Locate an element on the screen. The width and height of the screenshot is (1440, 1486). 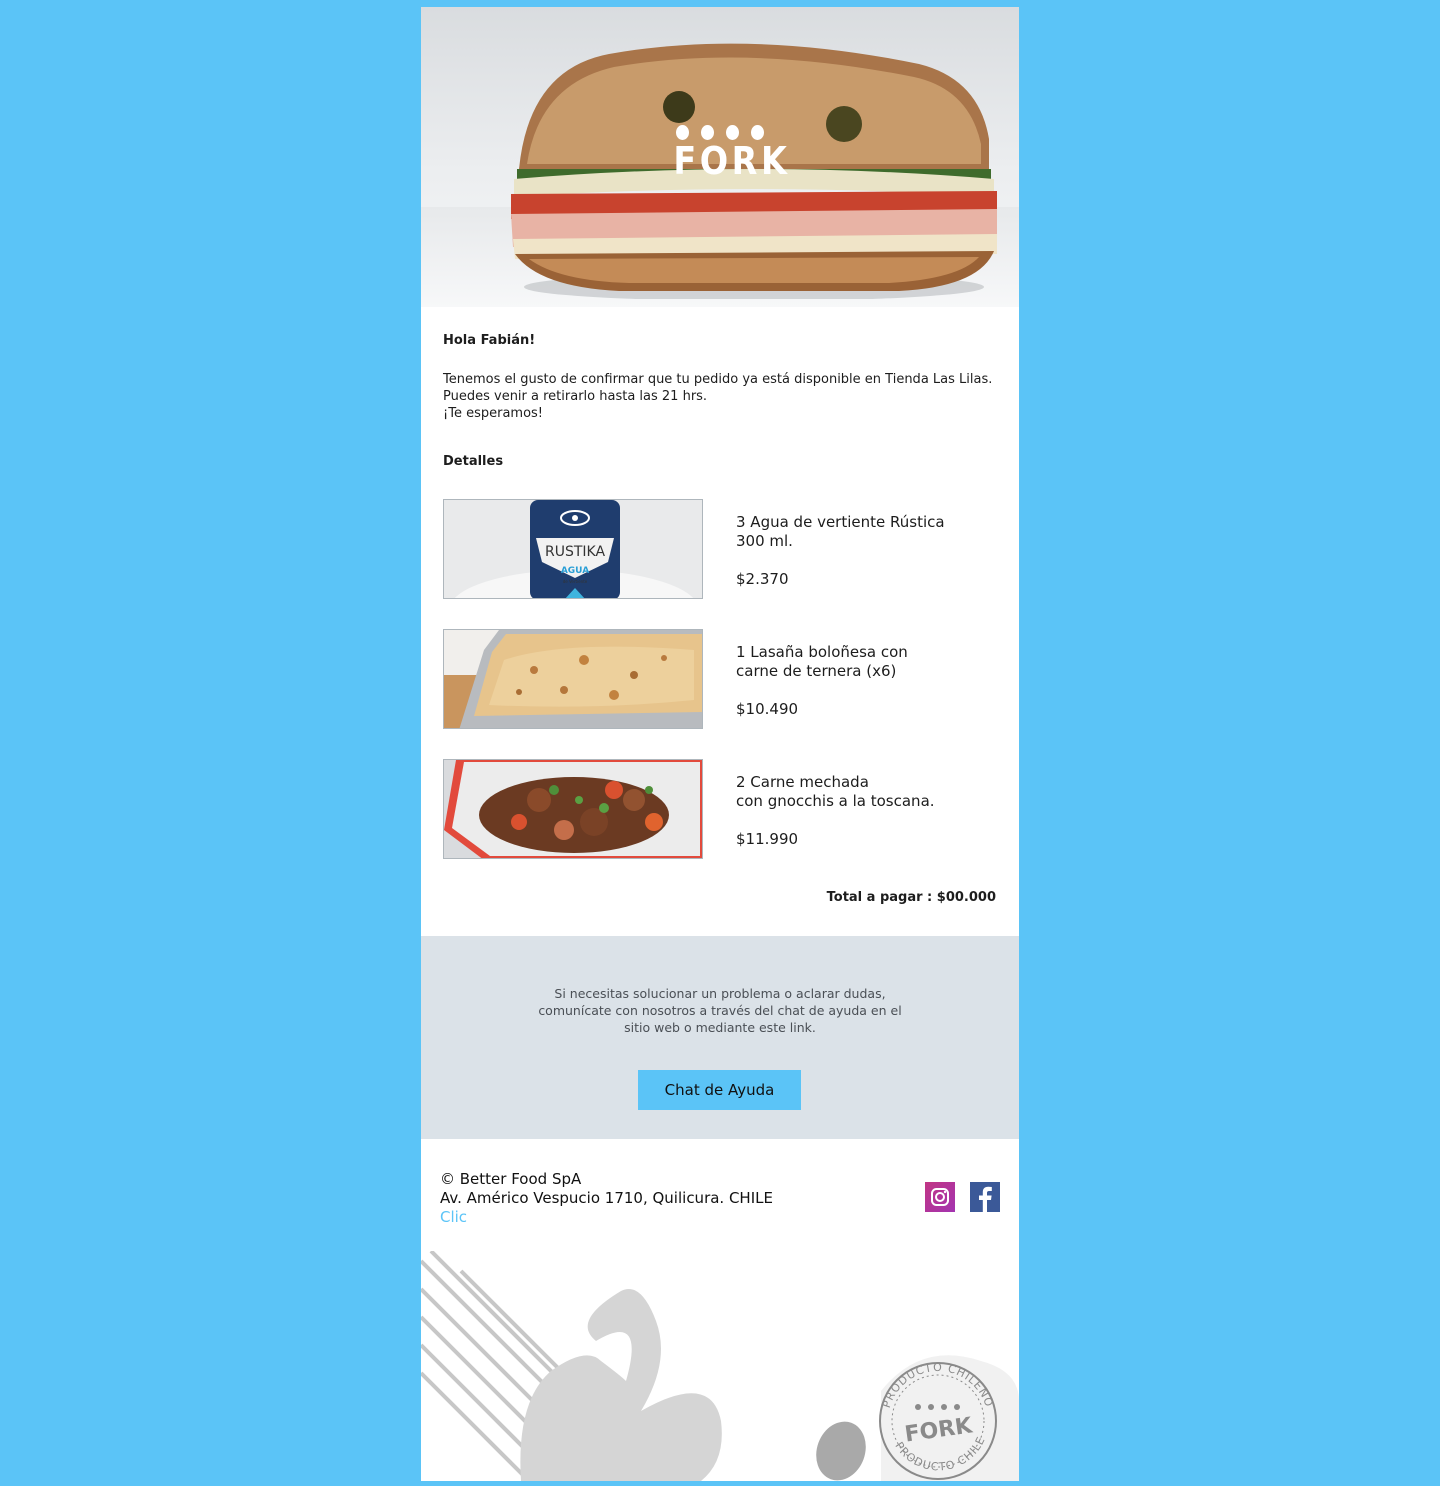
greeting: Hola Fabián! is located at coordinates (489, 340).